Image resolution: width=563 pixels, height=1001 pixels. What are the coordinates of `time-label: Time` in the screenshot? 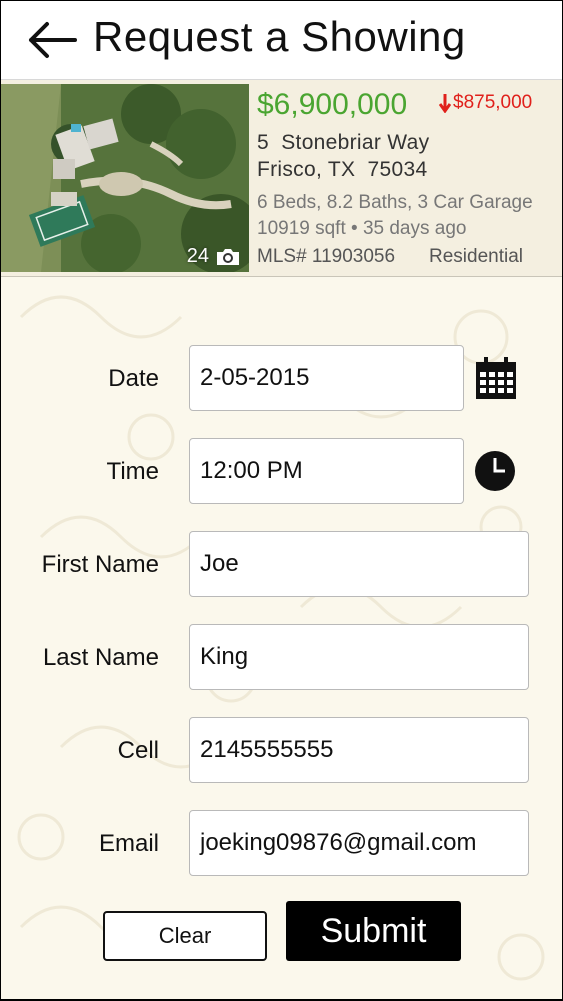 It's located at (132, 471).